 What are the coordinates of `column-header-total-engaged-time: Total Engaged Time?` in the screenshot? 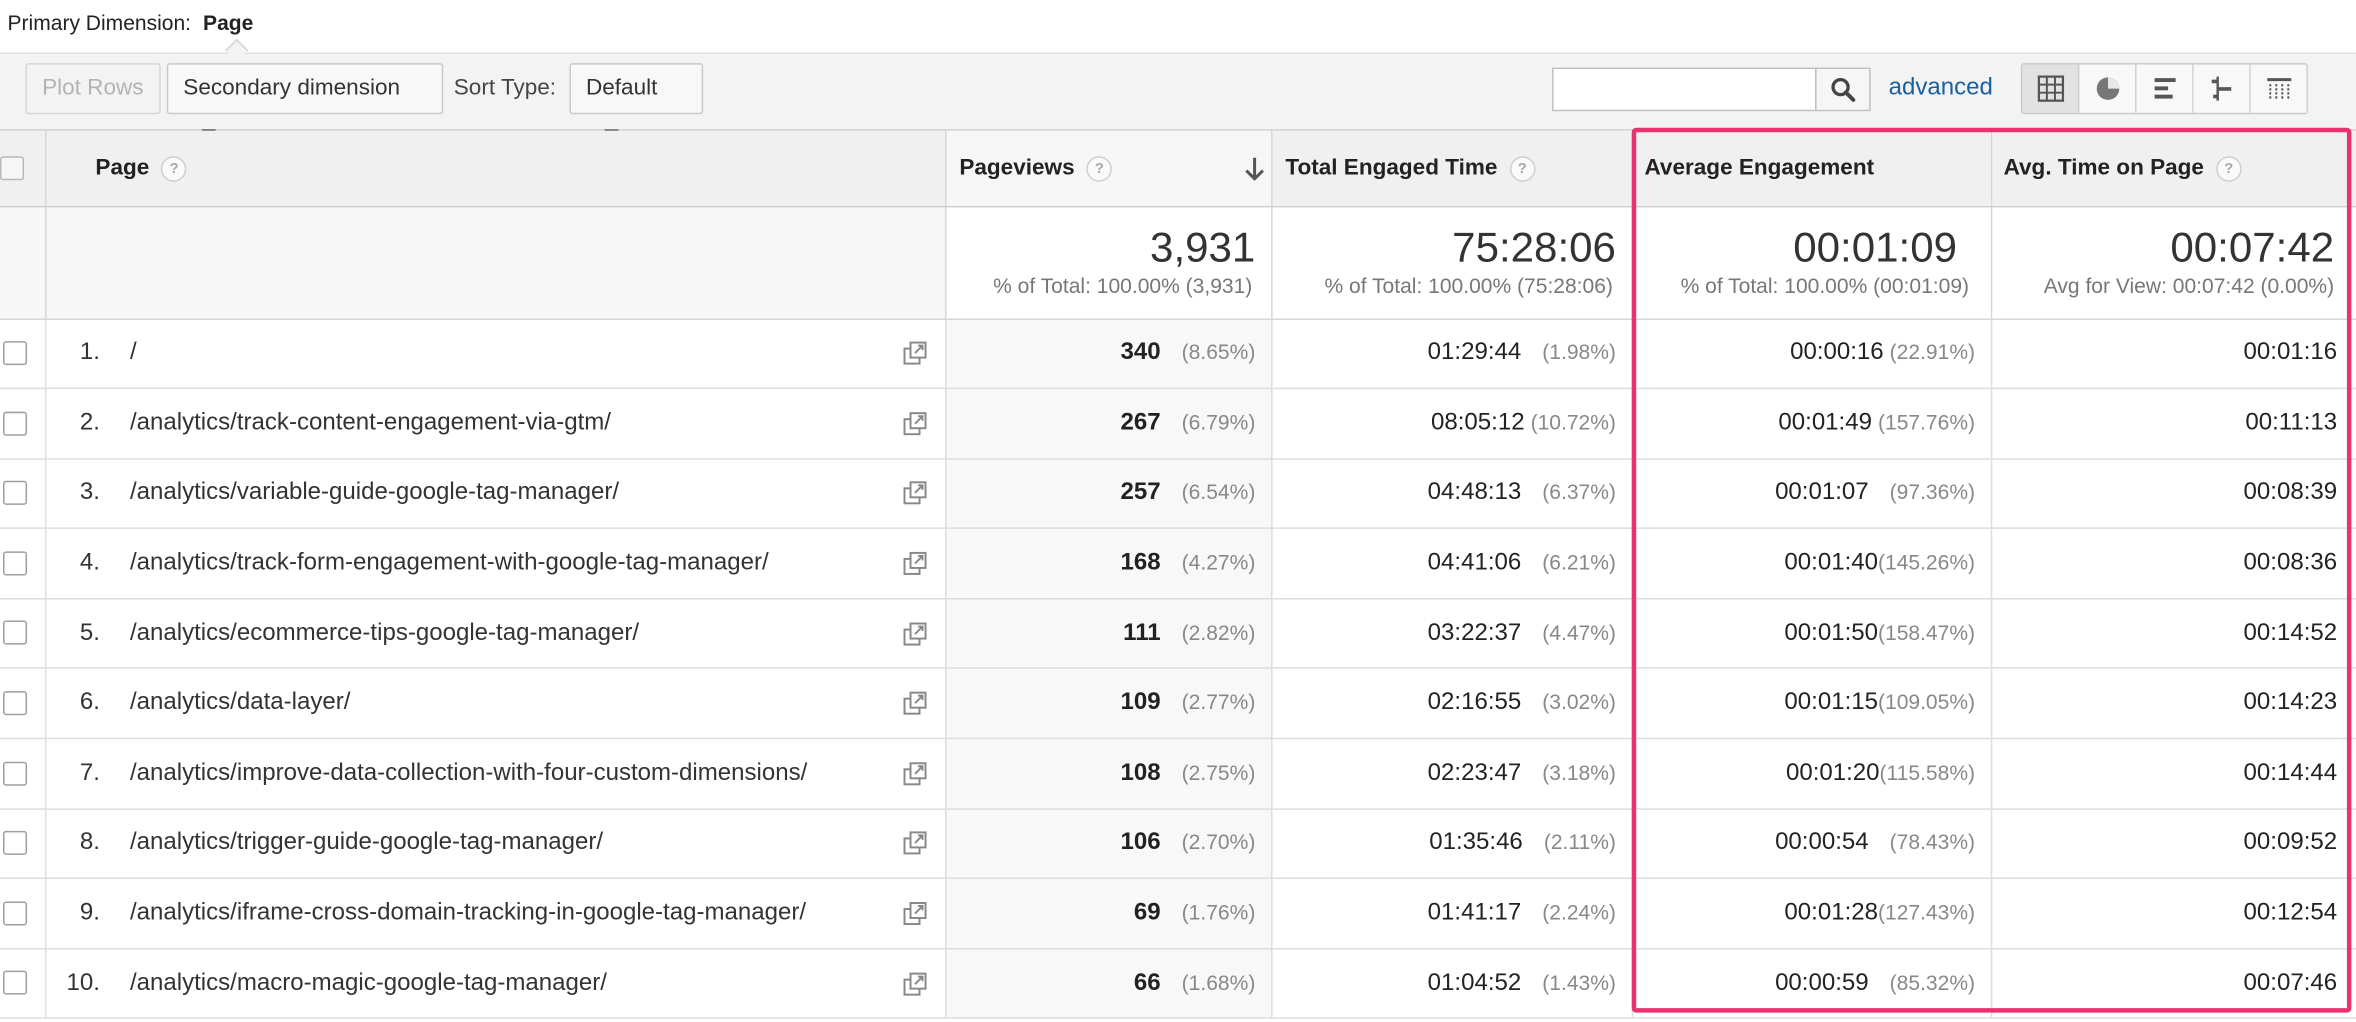 It's located at (1452, 168).